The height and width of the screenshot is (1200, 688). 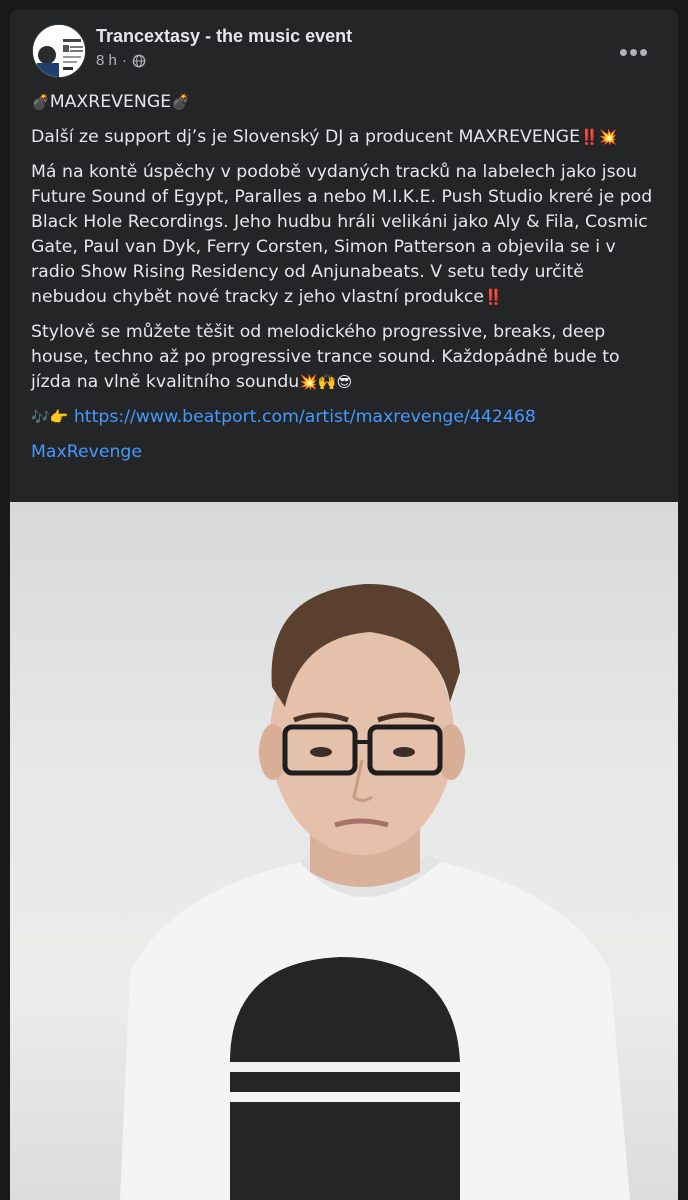 What do you see at coordinates (50, 417) in the screenshot?
I see `music-pointing-icon: 🎶👉` at bounding box center [50, 417].